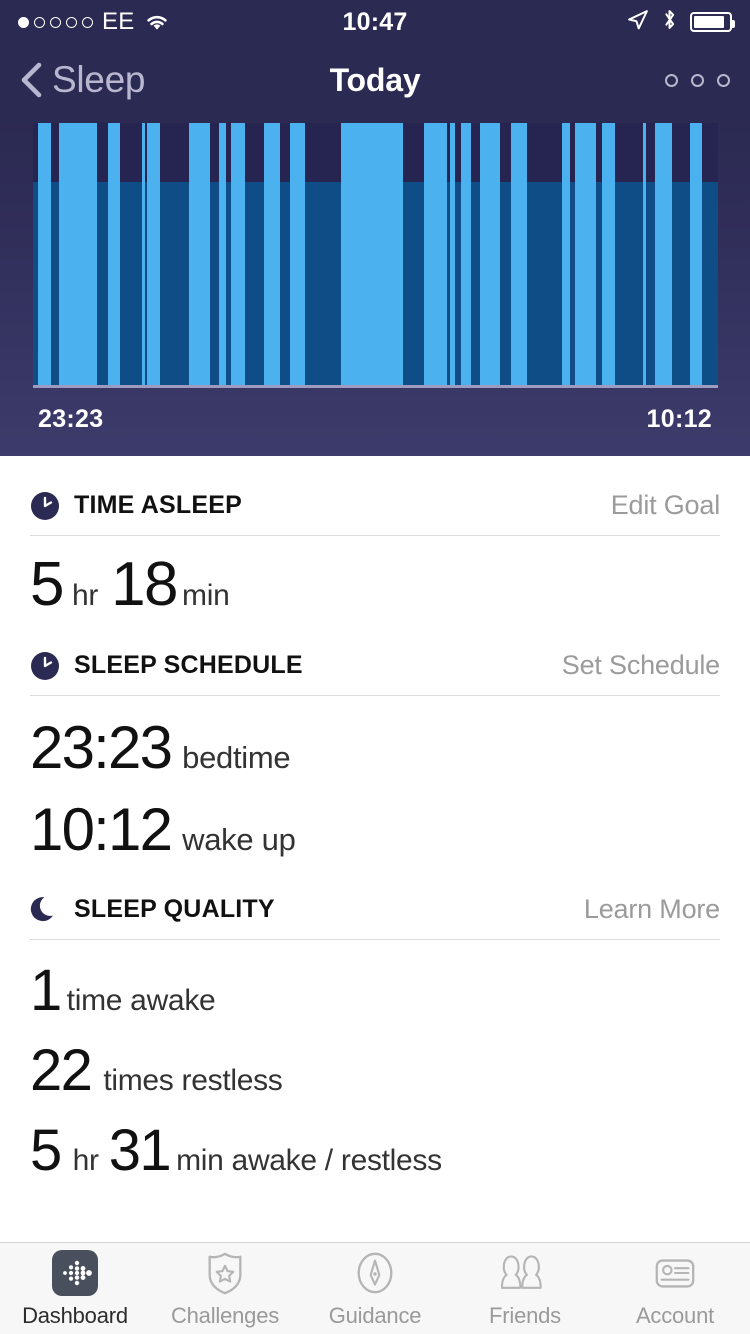 This screenshot has width=750, height=1334. Describe the element at coordinates (82, 80) in the screenshot. I see `back-button: Sleep` at that location.